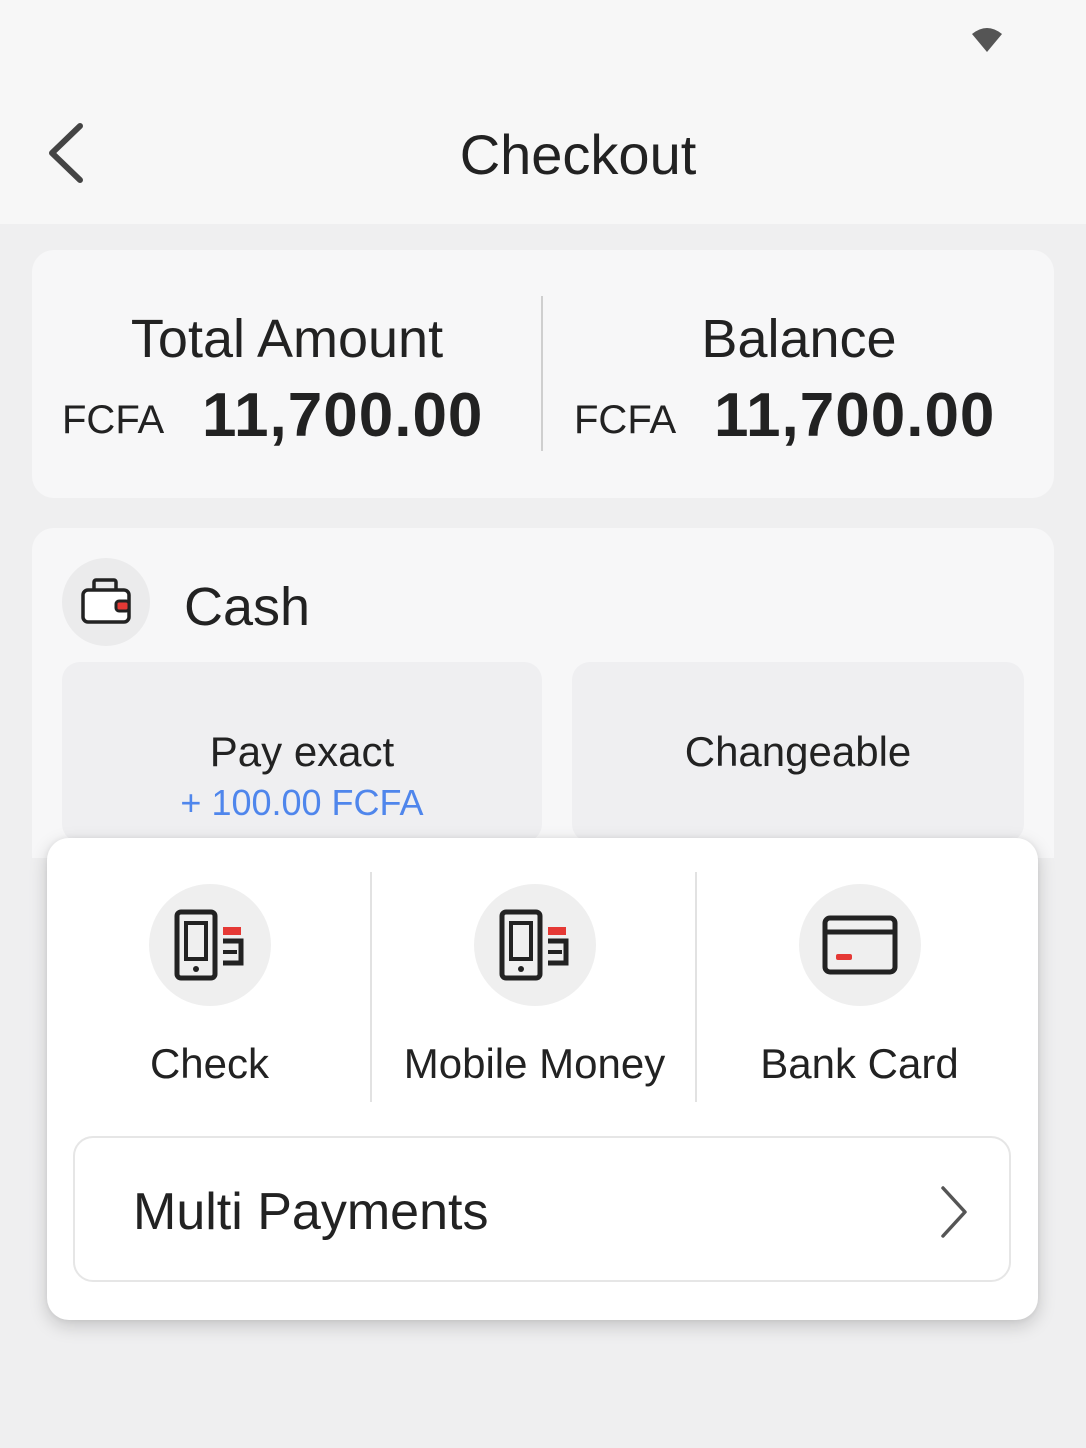 The image size is (1086, 1448). What do you see at coordinates (287, 374) in the screenshot?
I see `total-amount-section: Total Amount FCFA 11,700.00` at bounding box center [287, 374].